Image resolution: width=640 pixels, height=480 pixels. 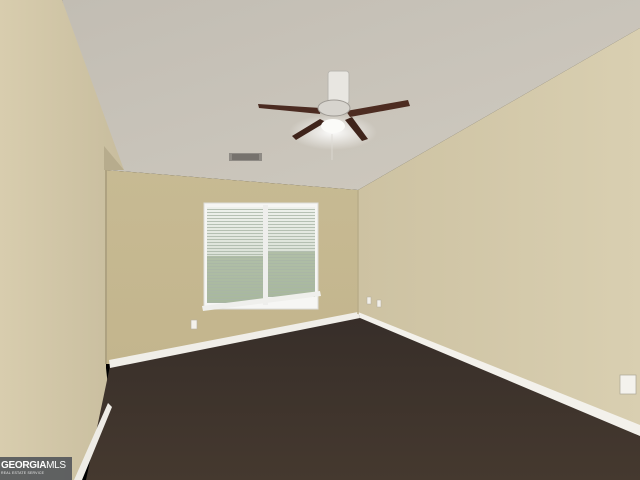 I want to click on watermark-brand-thin: MLS, so click(x=56, y=465).